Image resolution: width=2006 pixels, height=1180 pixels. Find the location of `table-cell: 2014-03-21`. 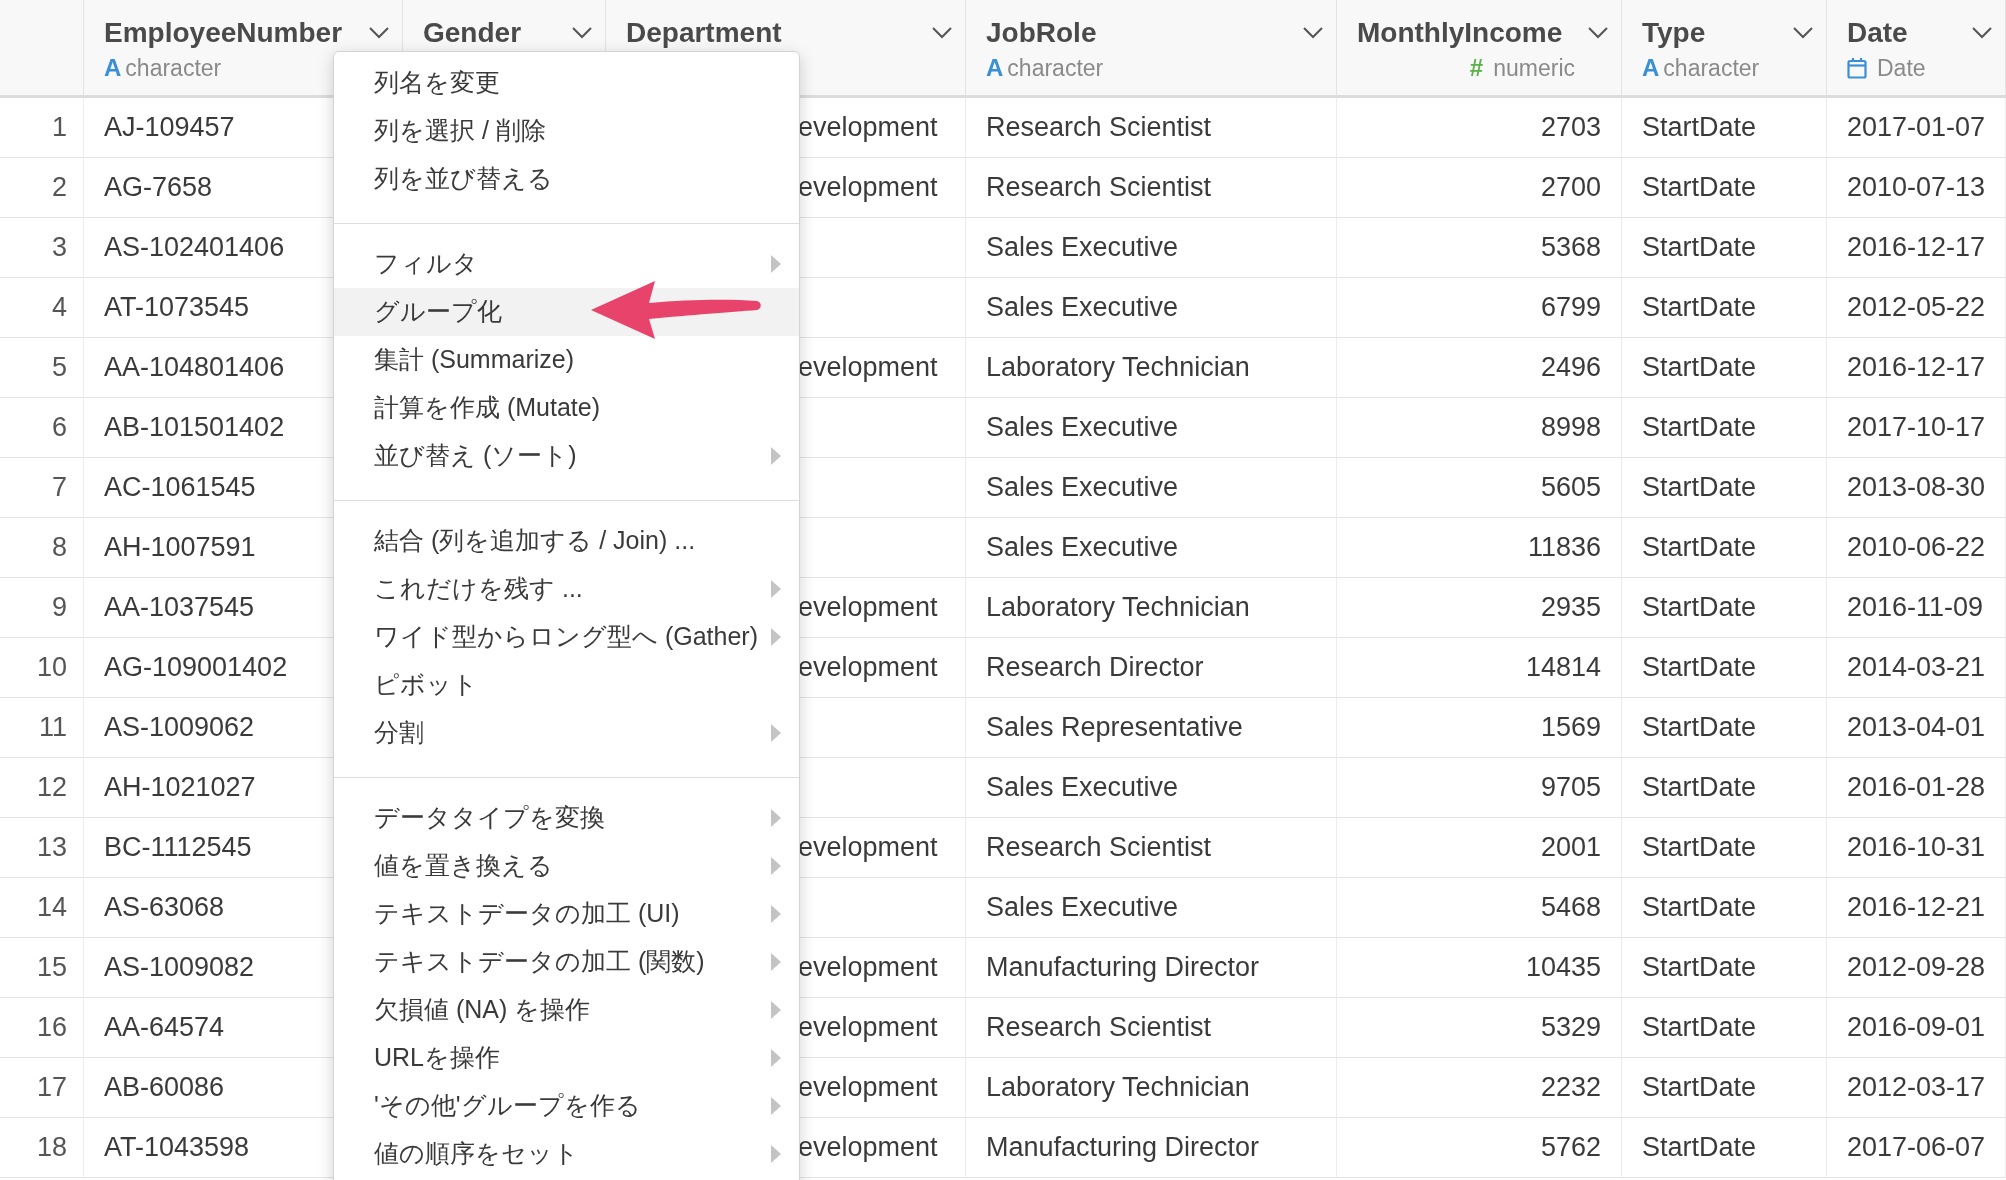

table-cell: 2014-03-21 is located at coordinates (1916, 668).